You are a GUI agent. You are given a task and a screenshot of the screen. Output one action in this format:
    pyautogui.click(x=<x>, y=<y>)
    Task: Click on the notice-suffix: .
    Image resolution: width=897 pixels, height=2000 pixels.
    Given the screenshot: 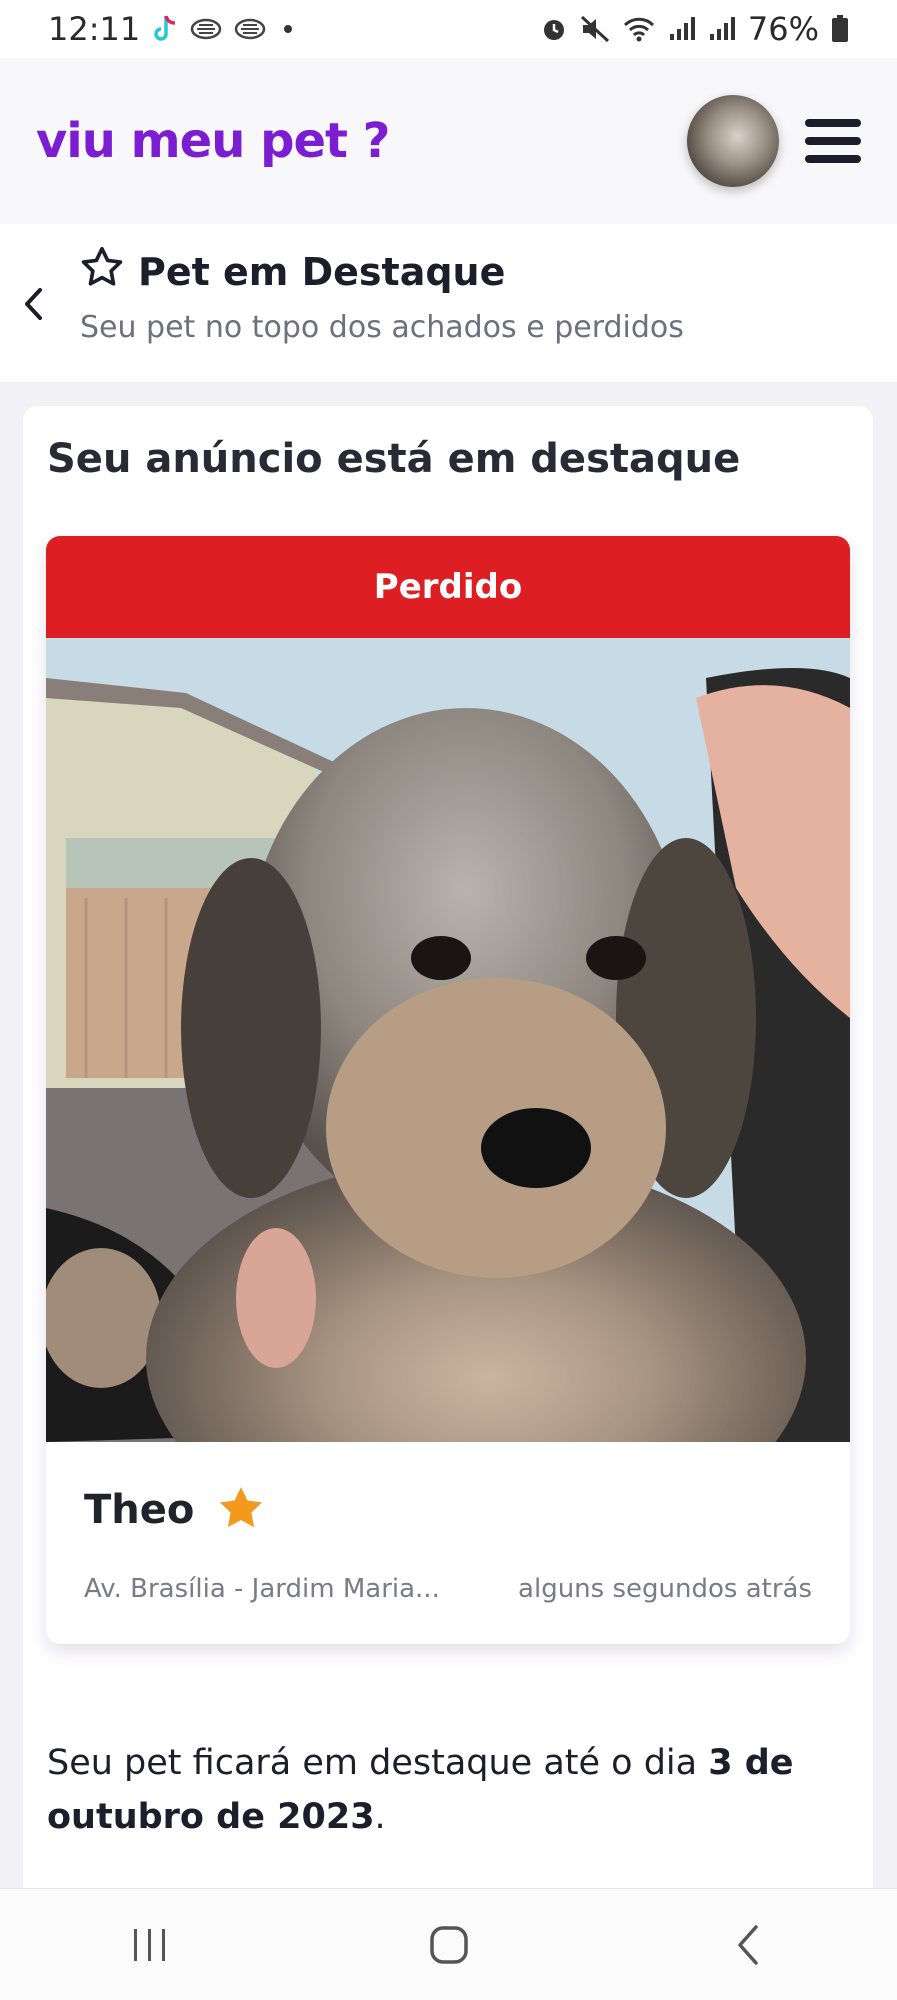 What is the action you would take?
    pyautogui.click(x=380, y=1817)
    